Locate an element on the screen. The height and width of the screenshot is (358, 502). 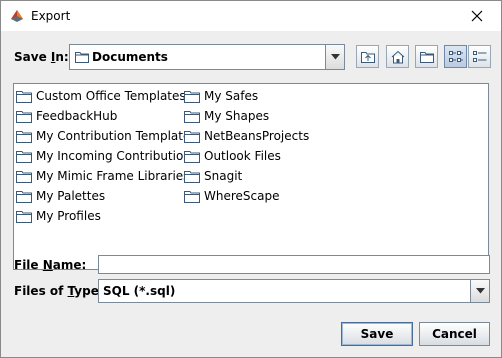
new-folder-button is located at coordinates (426, 56).